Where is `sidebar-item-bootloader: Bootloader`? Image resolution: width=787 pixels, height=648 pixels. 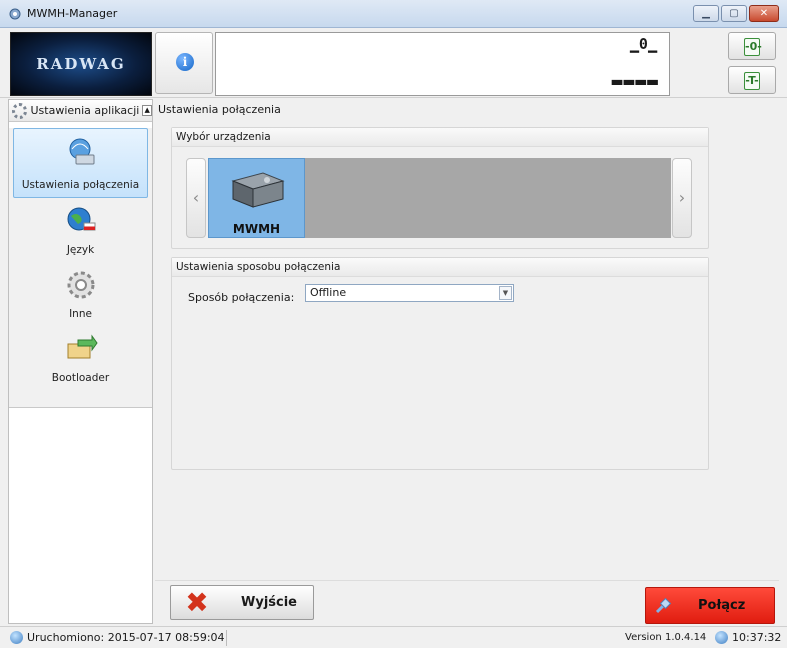
sidebar-item-bootloader: Bootloader is located at coordinates (80, 358).